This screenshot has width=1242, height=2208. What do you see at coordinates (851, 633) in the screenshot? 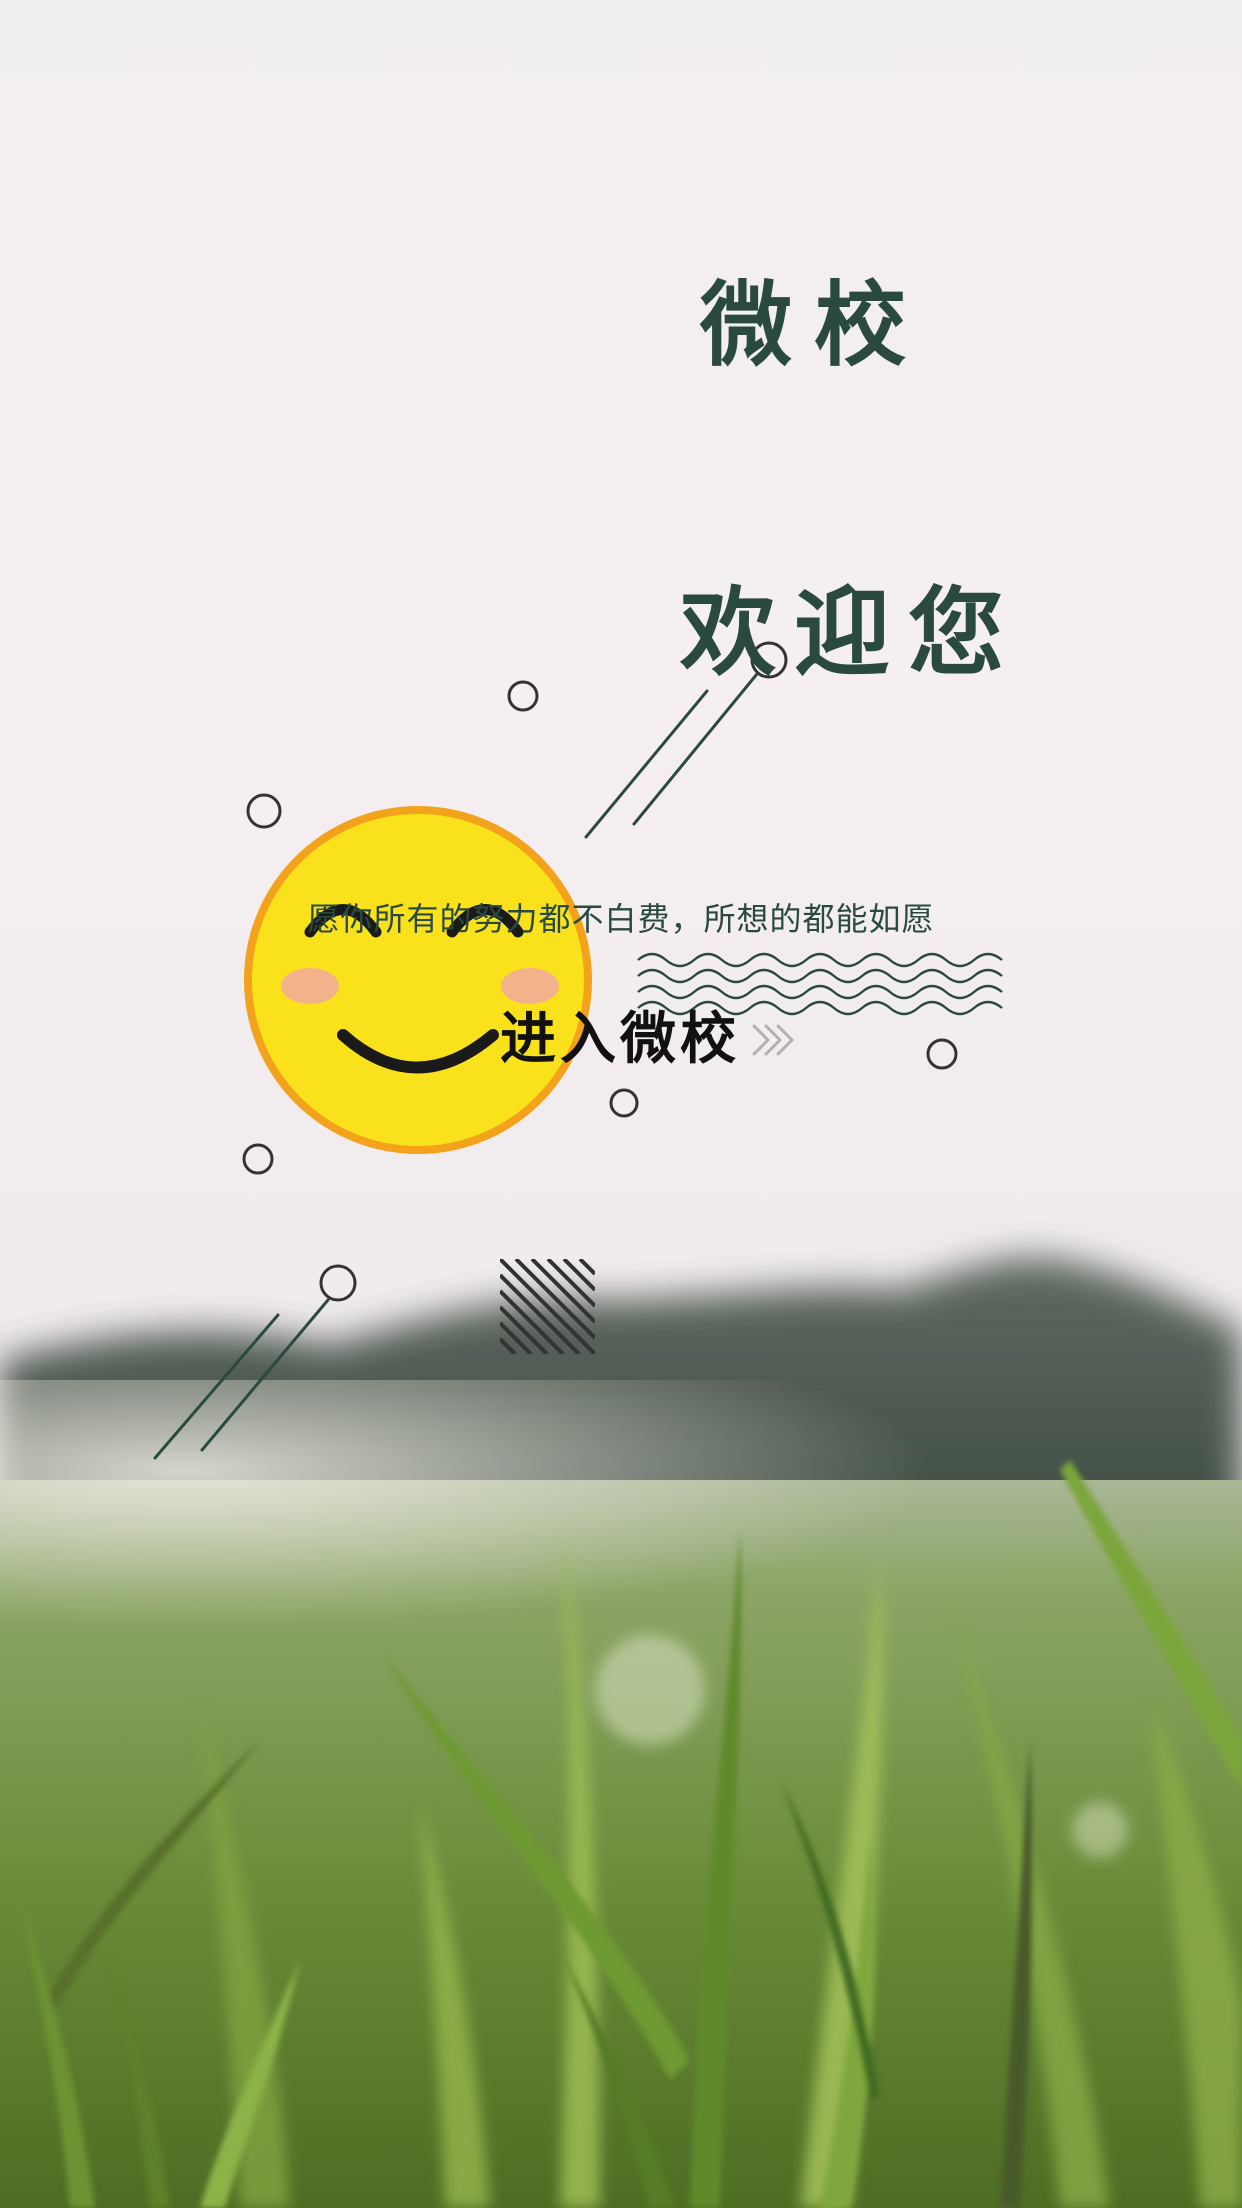
I see `welcome-title: 欢迎您` at bounding box center [851, 633].